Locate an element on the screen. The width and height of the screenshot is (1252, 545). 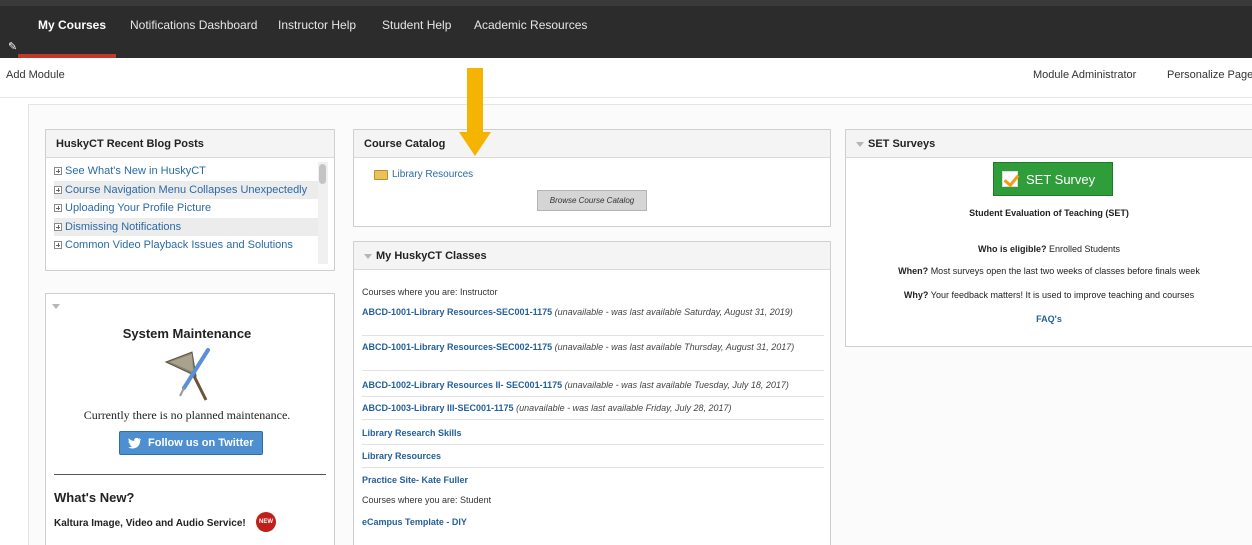
set-survey-button-label: SET Survey is located at coordinates (1061, 179).